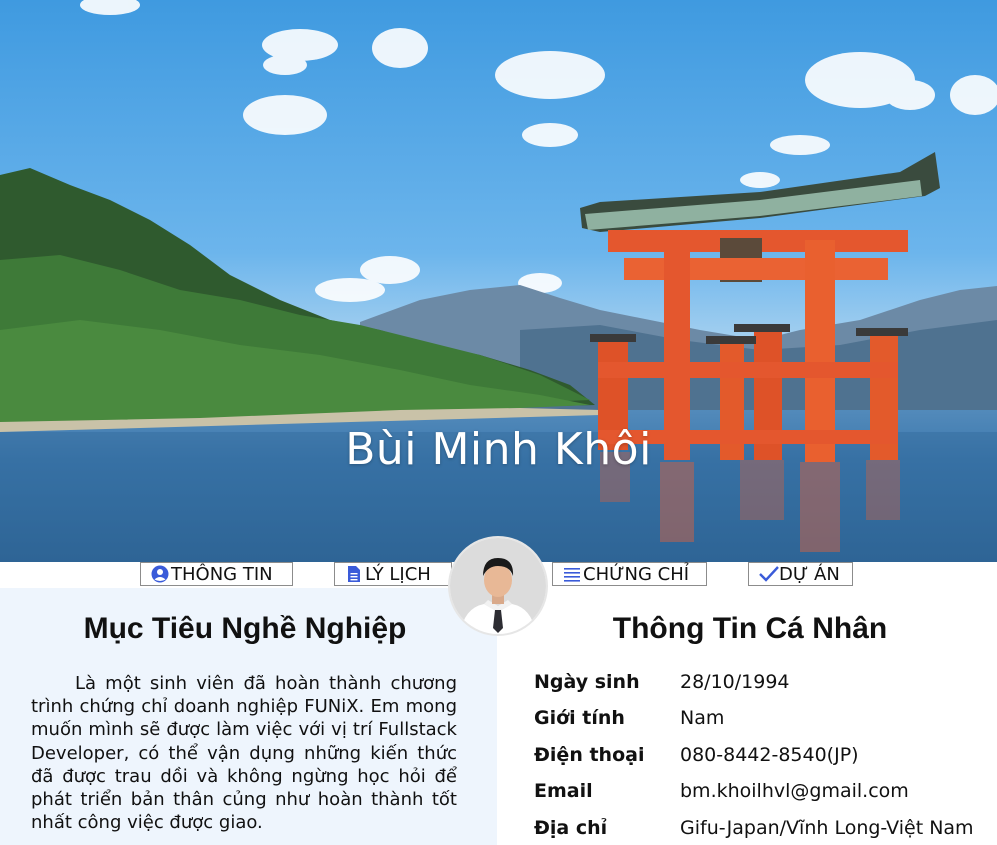 This screenshot has width=997, height=845. Describe the element at coordinates (769, 755) in the screenshot. I see `info-value: 080-8442-8540(JP)` at that location.